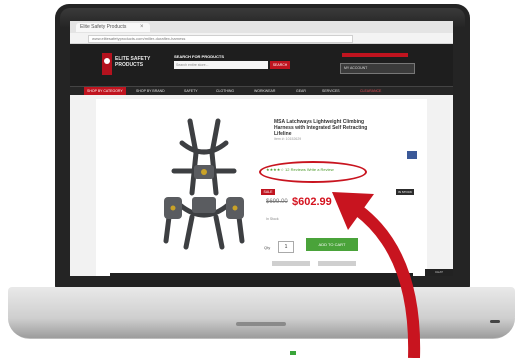 Image resolution: width=523 pixels, height=358 pixels. Describe the element at coordinates (204, 183) in the screenshot. I see `harness-product-image` at that location.